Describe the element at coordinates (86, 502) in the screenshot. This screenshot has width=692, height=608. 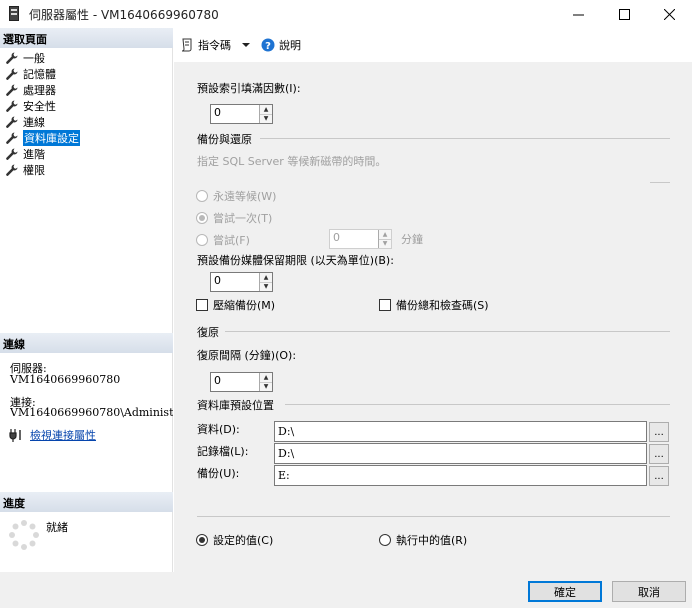
I see `progress-header: 進度` at that location.